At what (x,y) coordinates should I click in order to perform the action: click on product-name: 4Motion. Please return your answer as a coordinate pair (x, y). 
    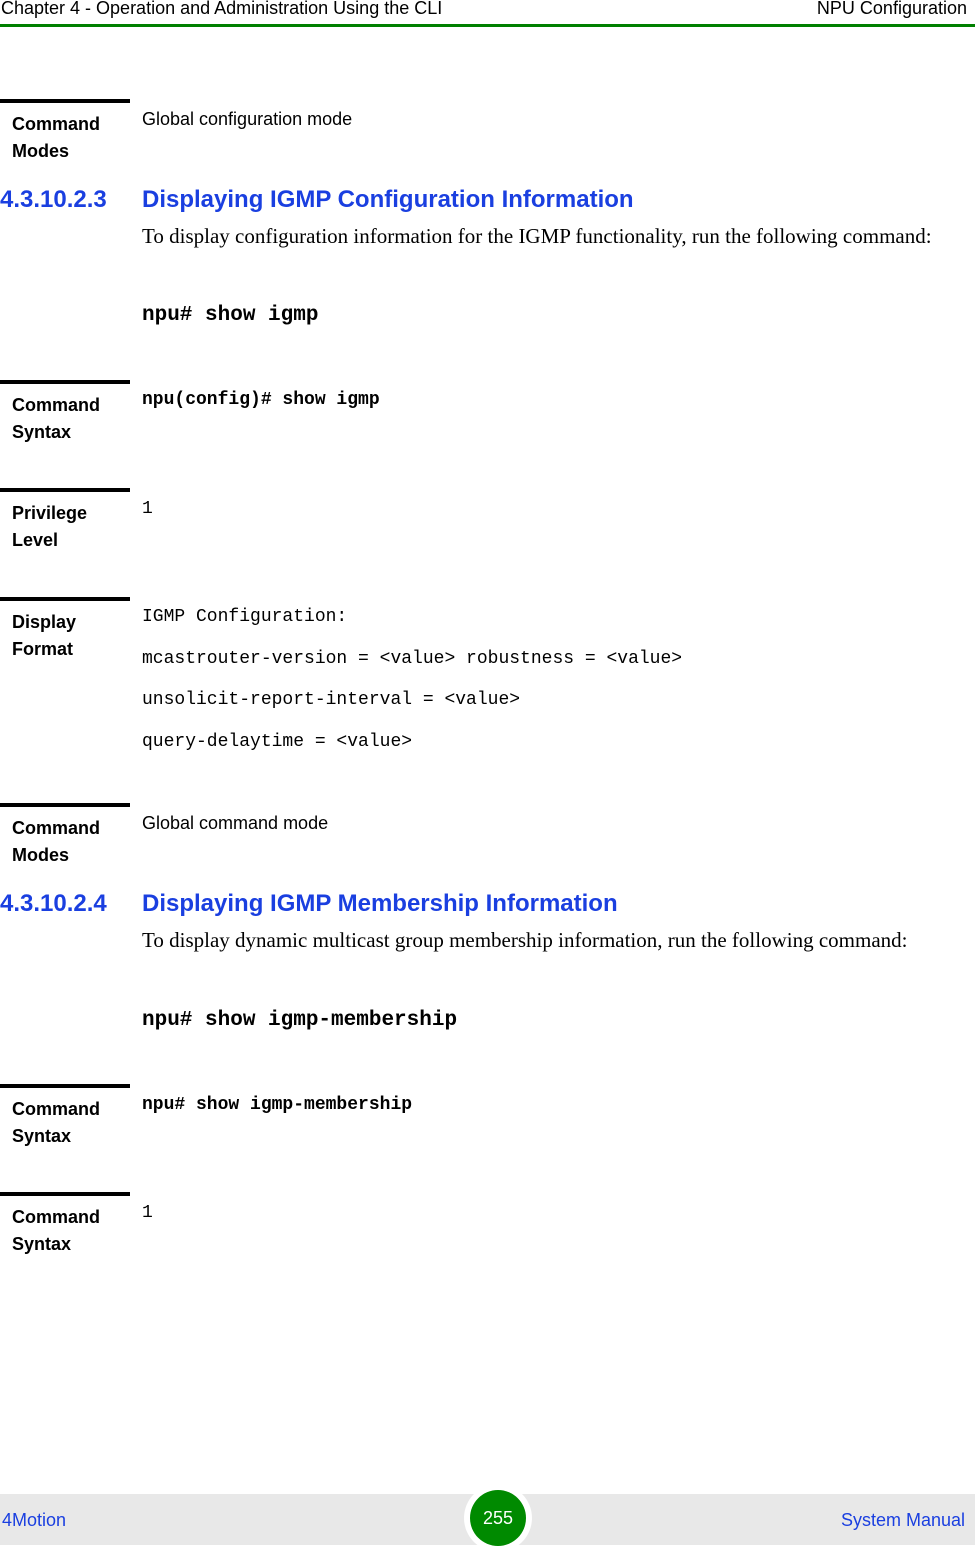
    Looking at the image, I should click on (34, 1520).